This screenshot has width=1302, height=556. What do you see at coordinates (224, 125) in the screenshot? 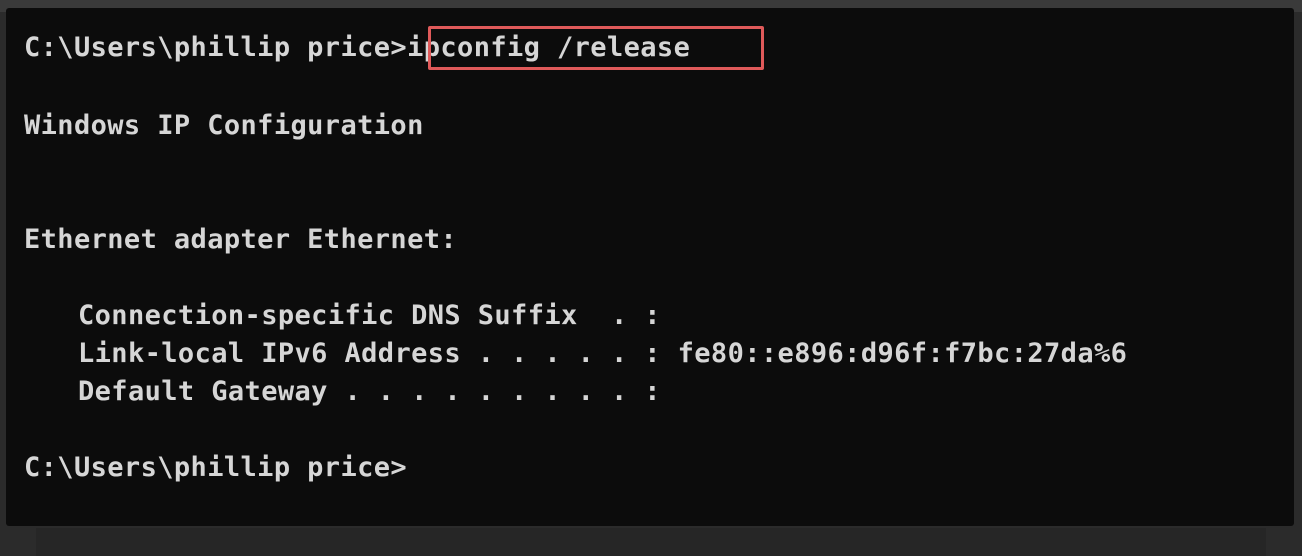
I see `ip-config-header: Windows IP Configuration` at bounding box center [224, 125].